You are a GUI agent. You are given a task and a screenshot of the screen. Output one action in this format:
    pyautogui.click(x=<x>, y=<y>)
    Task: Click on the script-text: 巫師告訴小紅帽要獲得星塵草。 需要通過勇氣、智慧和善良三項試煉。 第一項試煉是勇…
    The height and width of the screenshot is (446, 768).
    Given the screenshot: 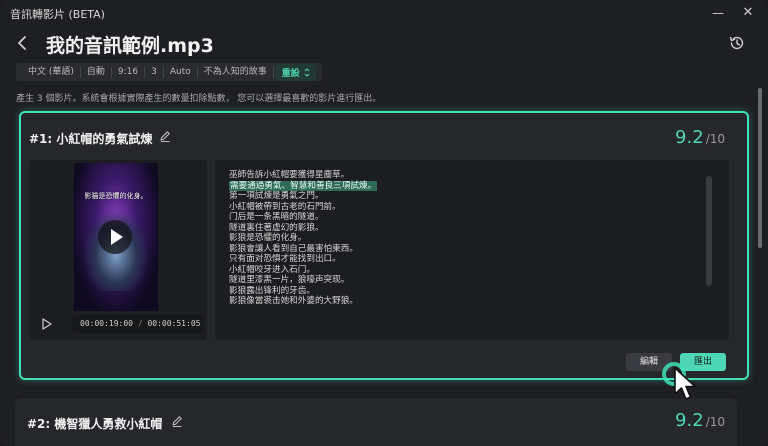 What is the action you would take?
    pyautogui.click(x=303, y=238)
    